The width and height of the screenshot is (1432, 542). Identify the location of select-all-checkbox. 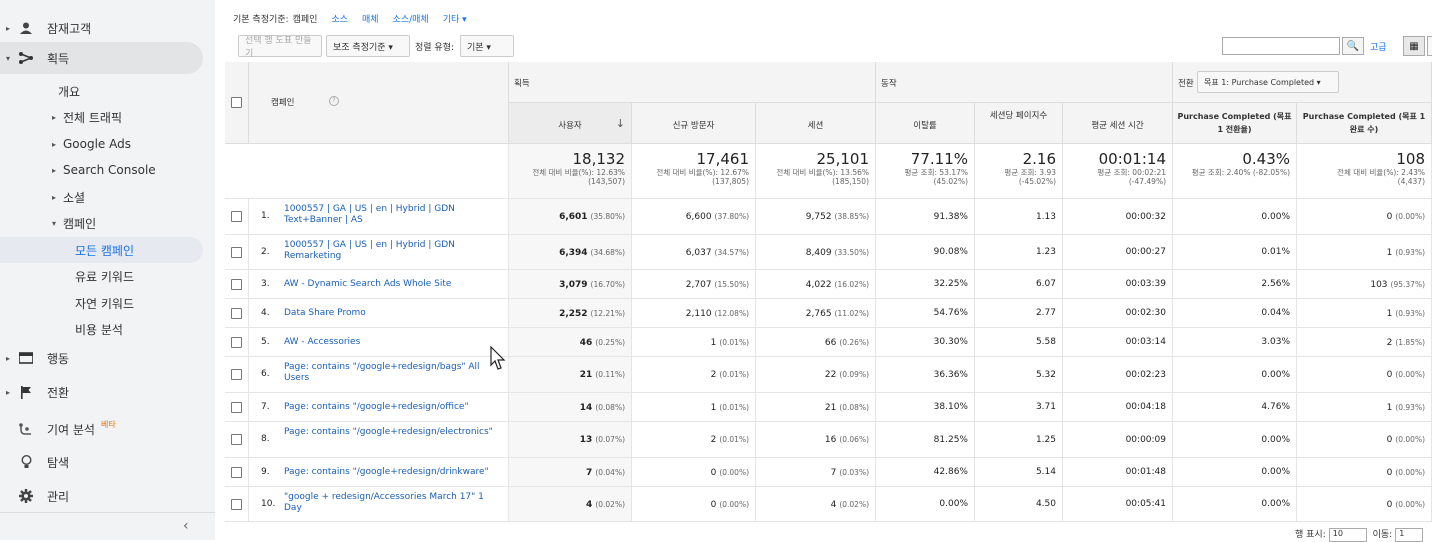
(236, 102).